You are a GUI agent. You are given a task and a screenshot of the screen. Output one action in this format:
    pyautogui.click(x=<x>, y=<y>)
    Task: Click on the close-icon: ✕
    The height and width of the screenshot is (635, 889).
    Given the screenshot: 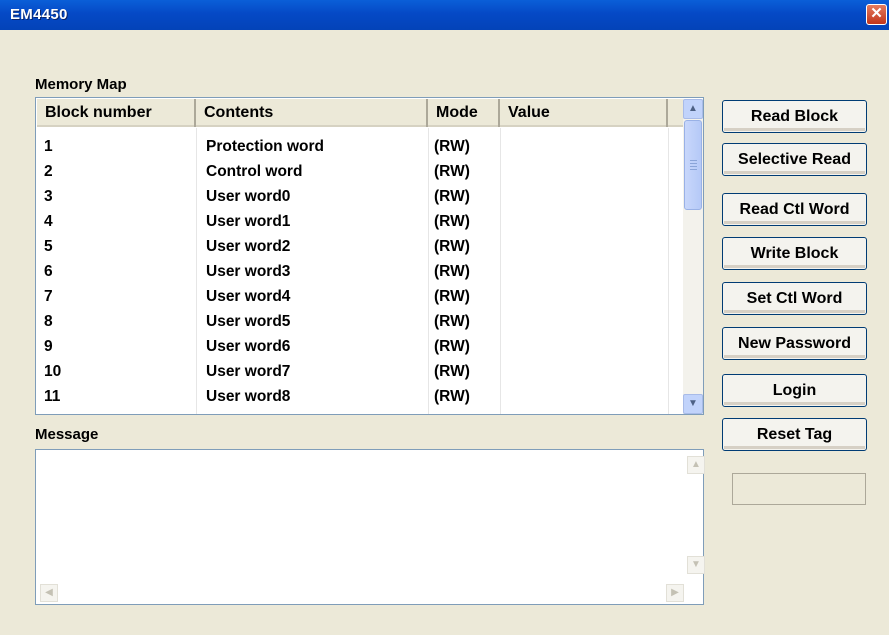 What is the action you would take?
    pyautogui.click(x=876, y=13)
    